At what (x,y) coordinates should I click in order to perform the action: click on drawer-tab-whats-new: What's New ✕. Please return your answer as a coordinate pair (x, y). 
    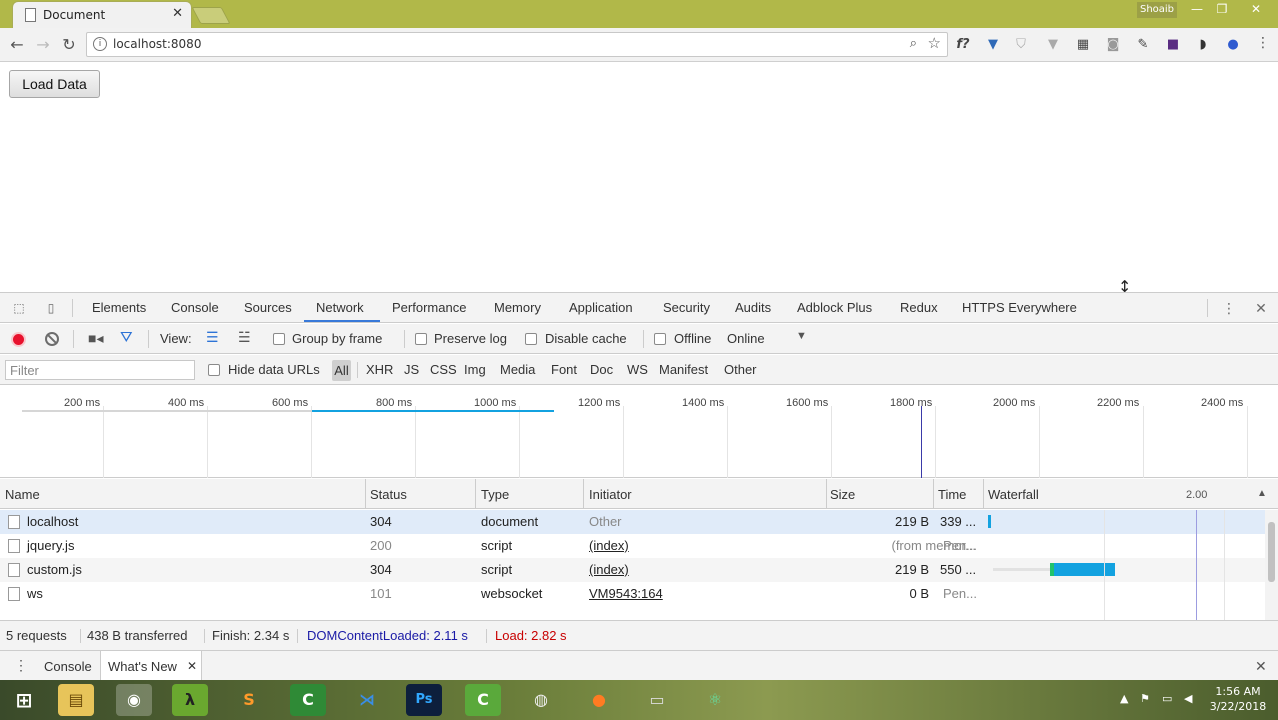
    Looking at the image, I should click on (151, 666).